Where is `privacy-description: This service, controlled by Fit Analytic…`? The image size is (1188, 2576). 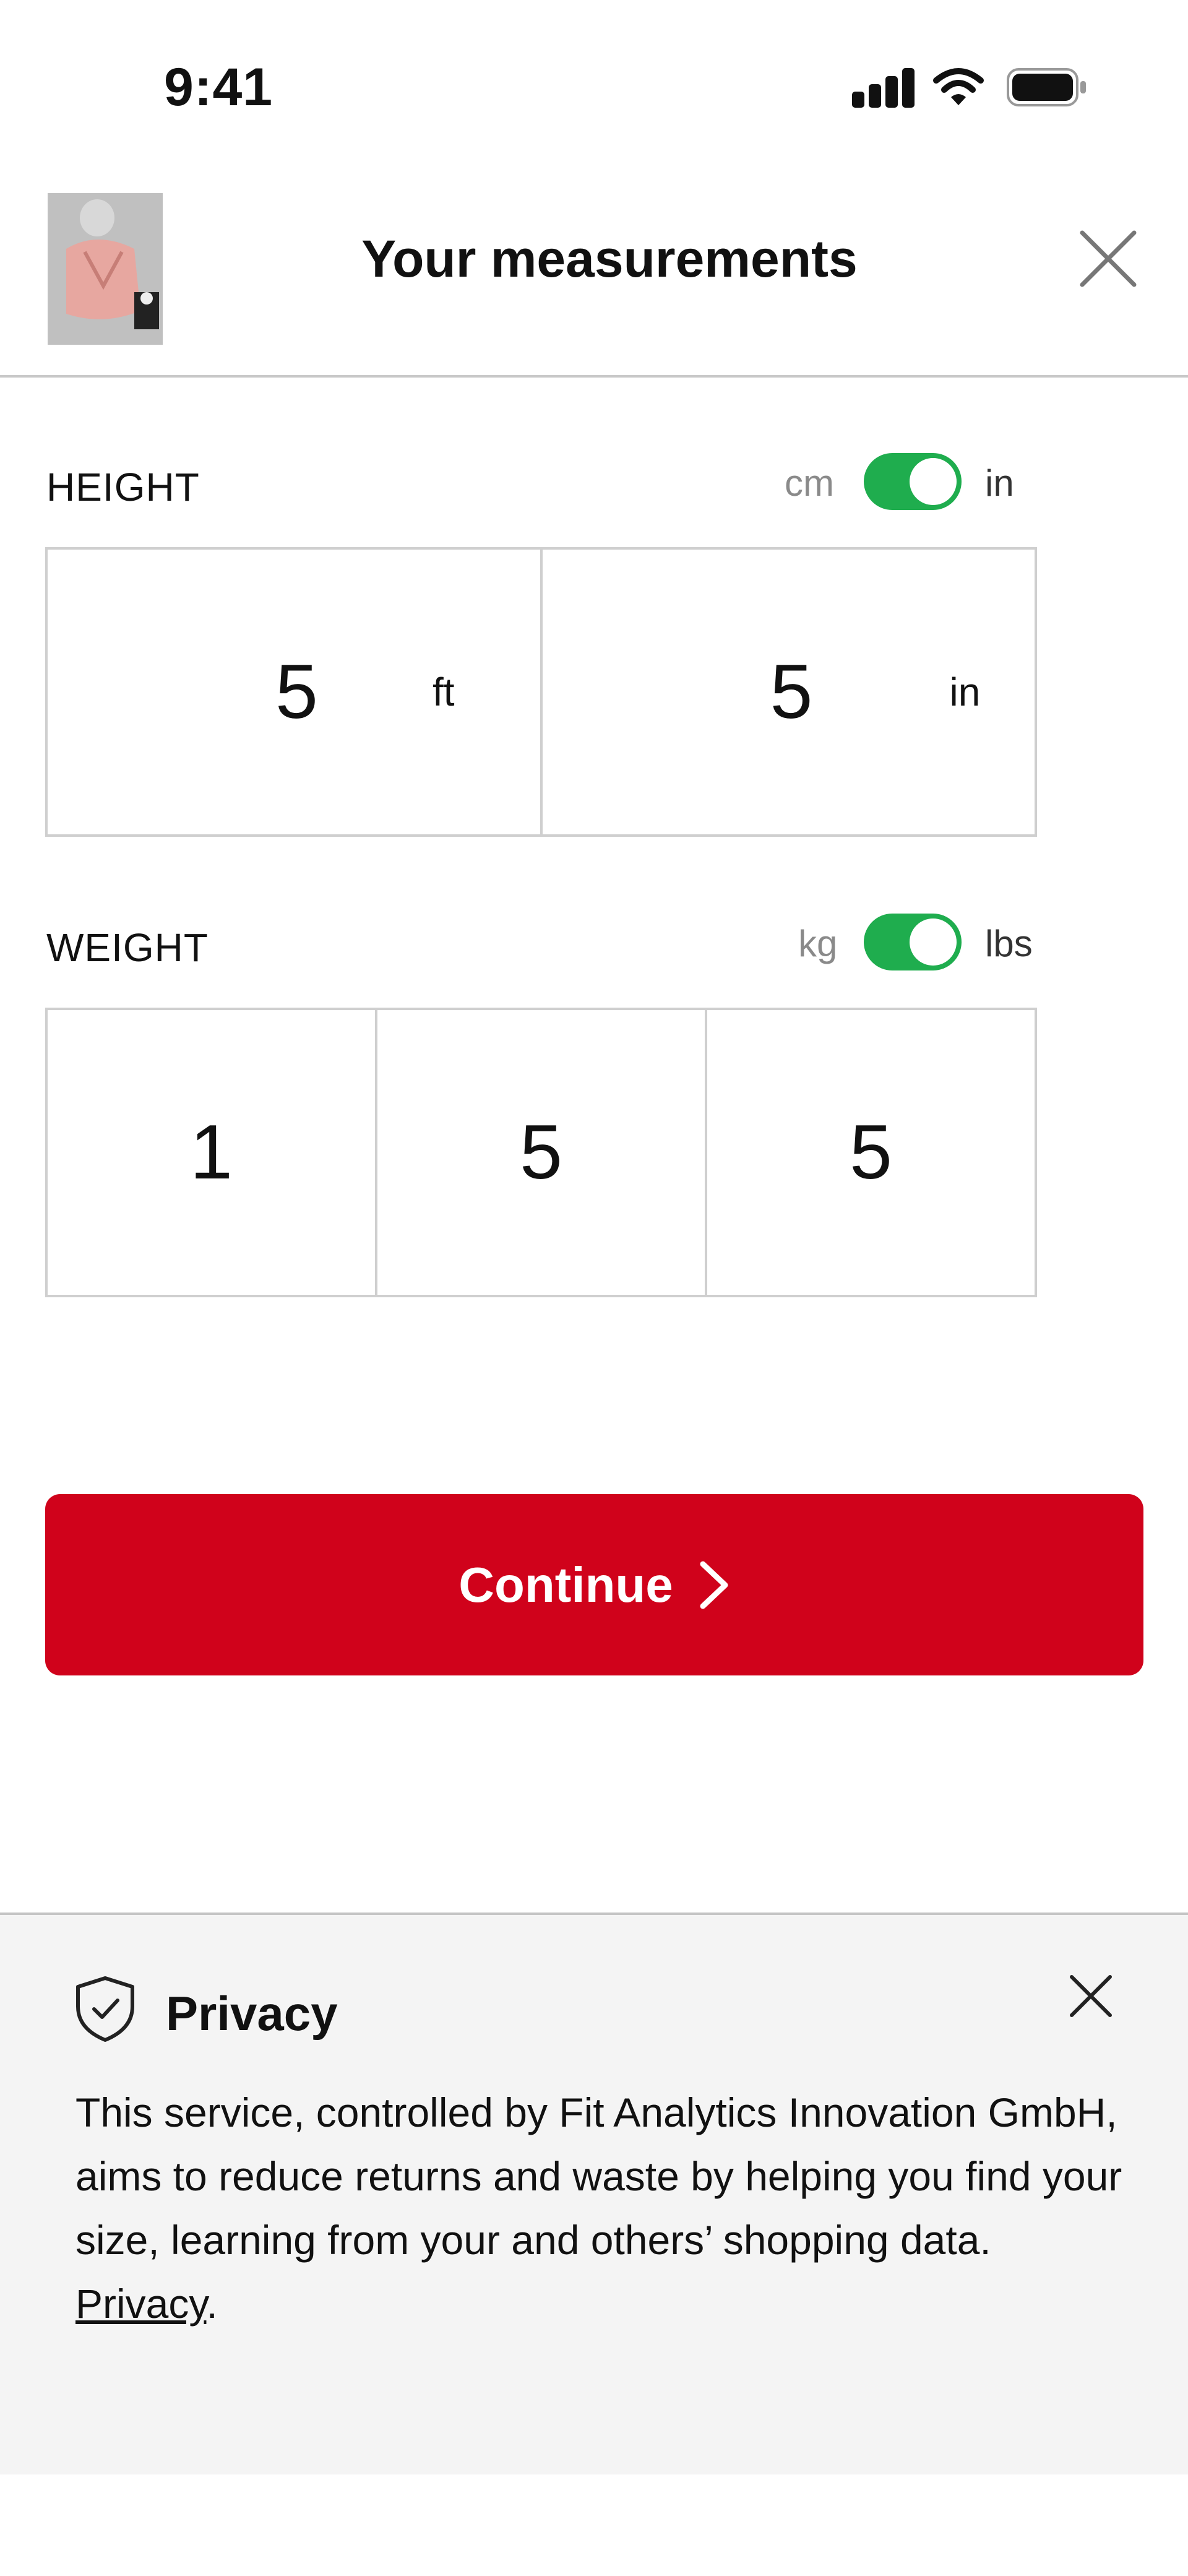 privacy-description: This service, controlled by Fit Analytic… is located at coordinates (601, 2208).